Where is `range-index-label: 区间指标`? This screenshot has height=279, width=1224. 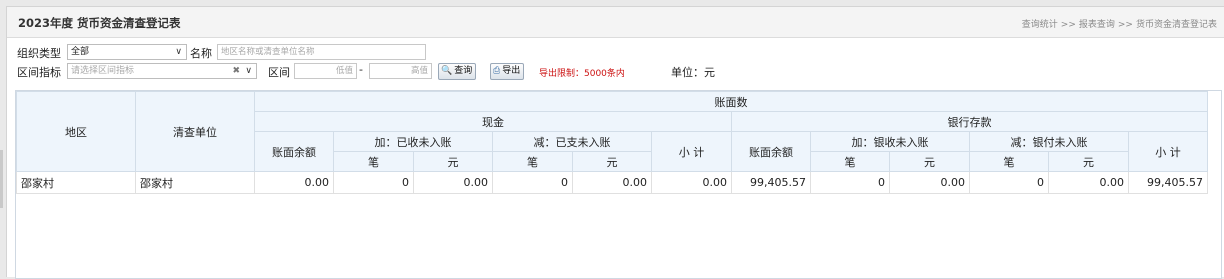
range-index-label: 区间指标 is located at coordinates (39, 72).